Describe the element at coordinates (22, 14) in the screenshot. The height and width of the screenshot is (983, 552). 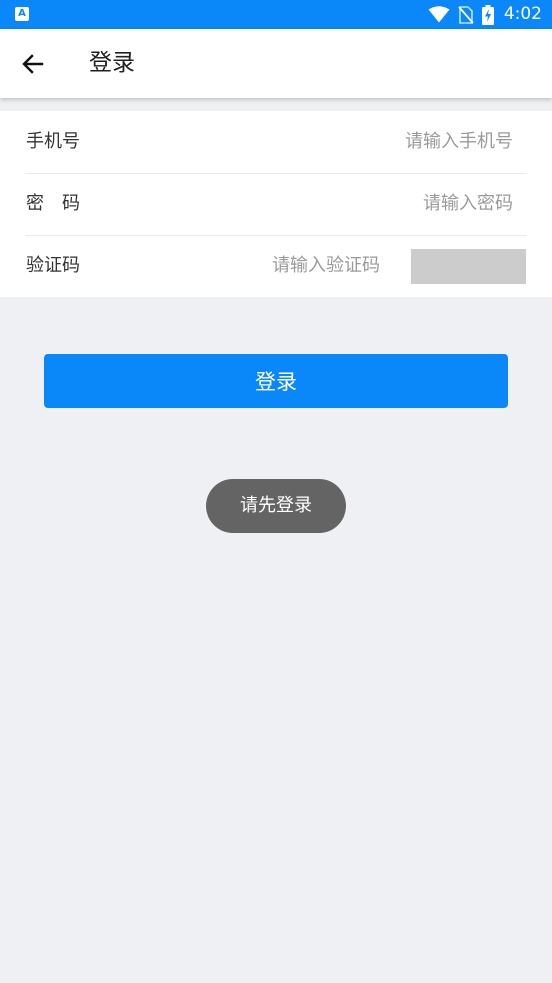
I see `app-notification-icon: A` at that location.